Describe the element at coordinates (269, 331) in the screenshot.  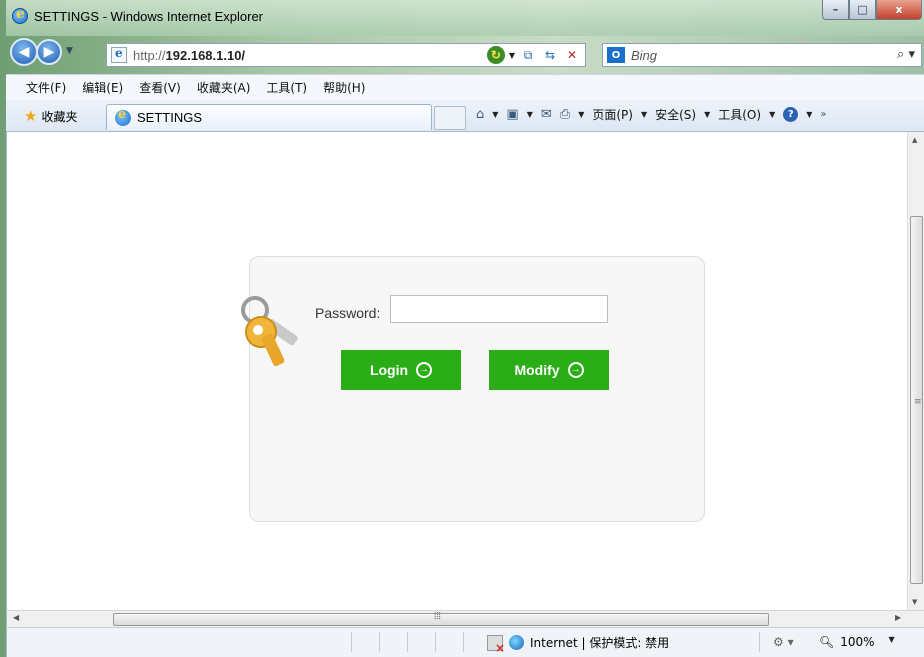
I see `key-icon` at that location.